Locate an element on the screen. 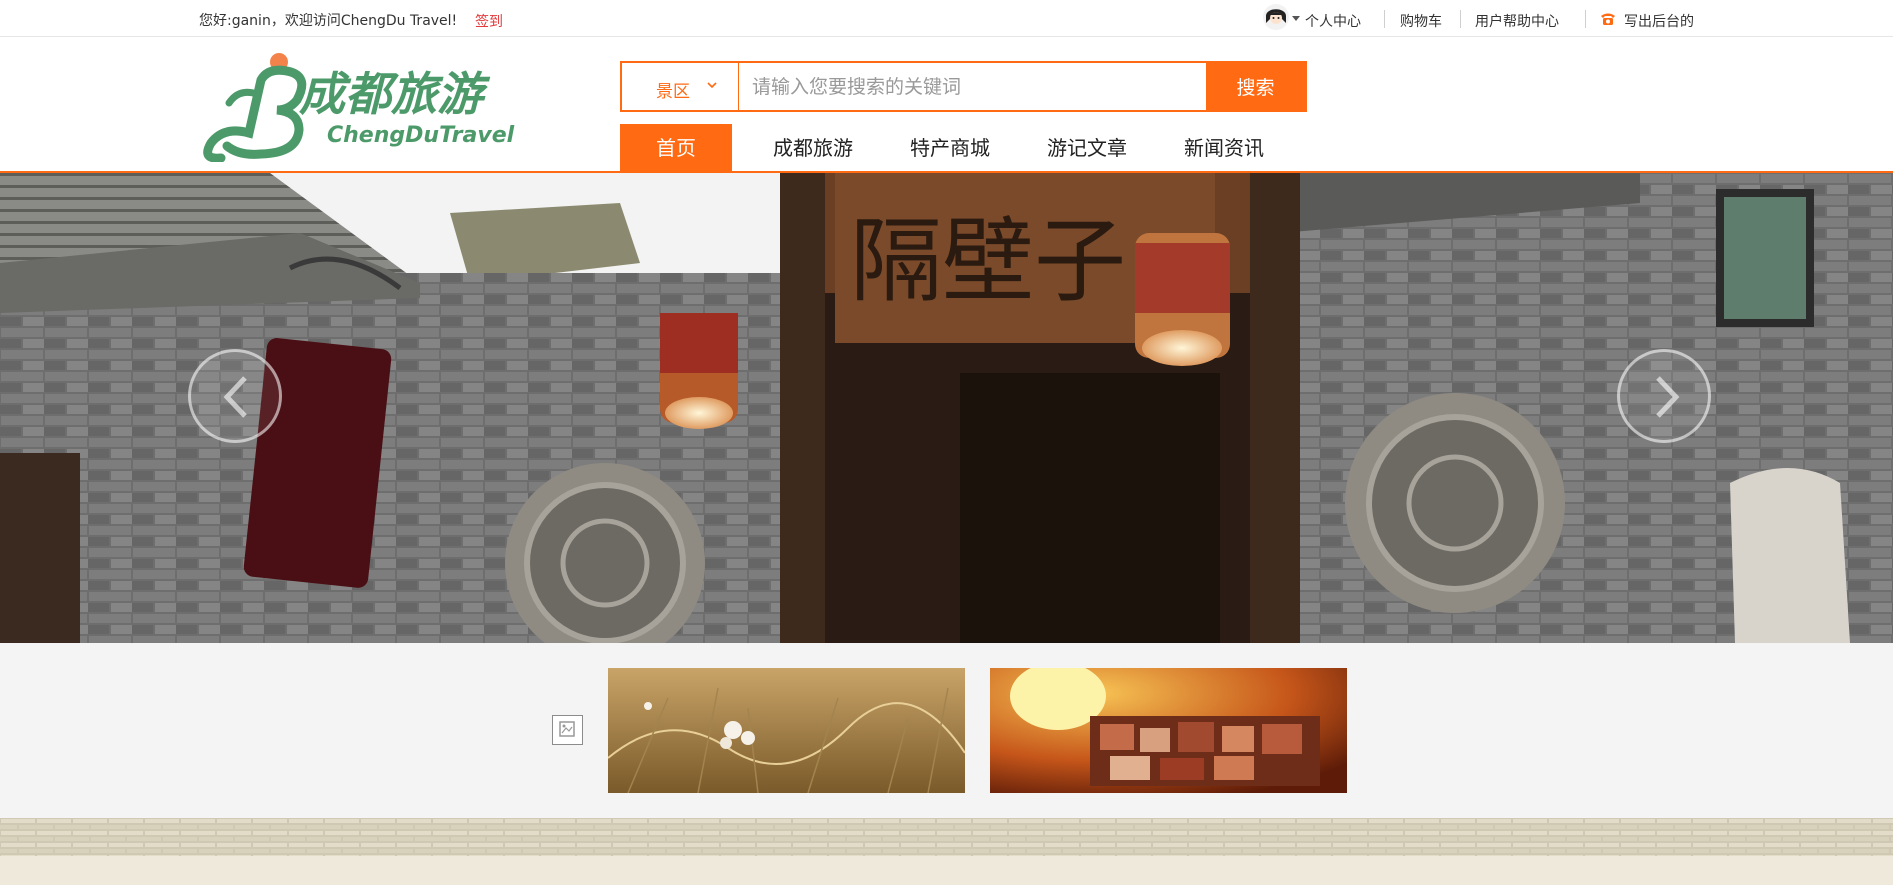 The height and width of the screenshot is (885, 1893). help-center-link: 用户帮助中心 is located at coordinates (1517, 21).